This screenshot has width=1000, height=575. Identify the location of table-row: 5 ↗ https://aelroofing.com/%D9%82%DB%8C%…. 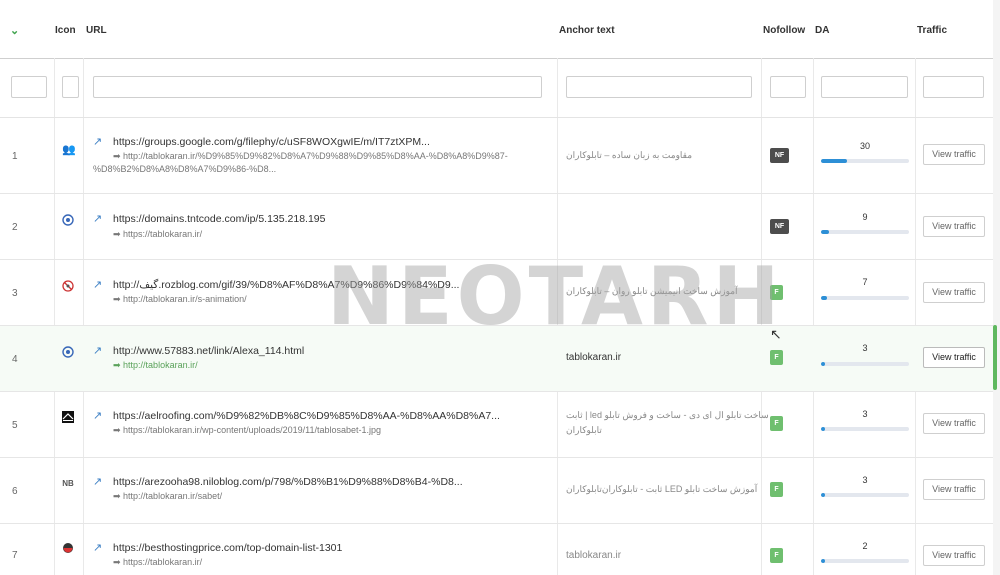
(496, 425).